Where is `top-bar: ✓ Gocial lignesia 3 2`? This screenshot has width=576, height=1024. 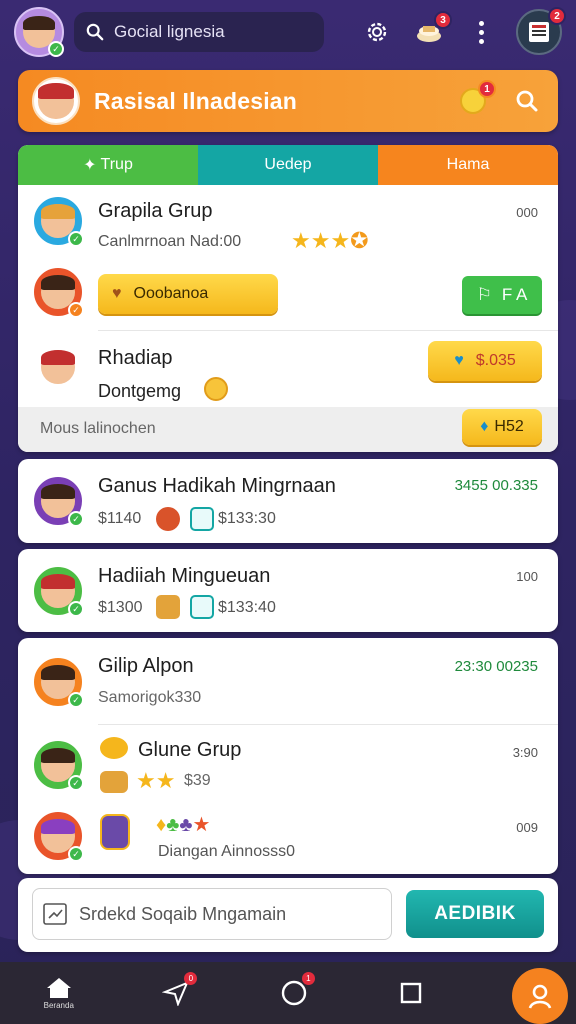
top-bar: ✓ Gocial lignesia 3 2 is located at coordinates (288, 32).